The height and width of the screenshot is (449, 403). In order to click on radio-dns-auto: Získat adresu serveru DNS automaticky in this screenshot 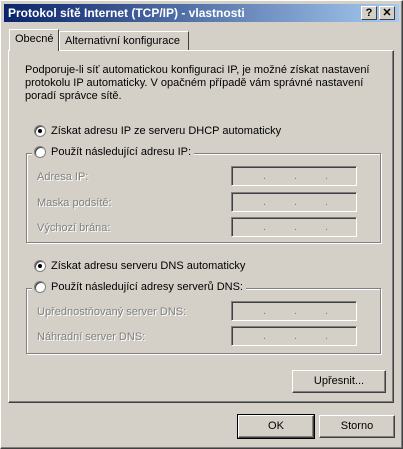, I will do `click(141, 266)`.